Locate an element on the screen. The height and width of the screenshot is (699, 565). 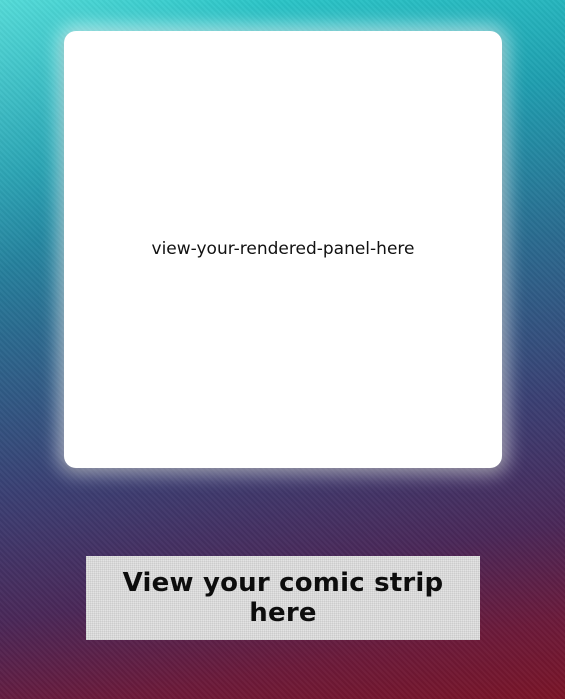
panel-placeholder-text: view-your-rendered-panel-here is located at coordinates (283, 249).